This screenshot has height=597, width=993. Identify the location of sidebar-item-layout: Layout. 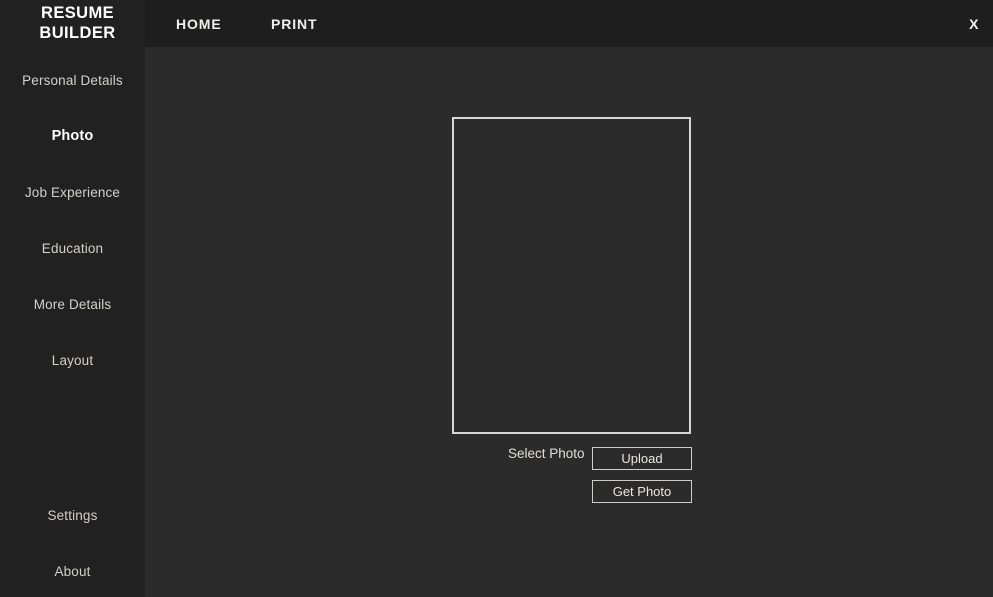
(72, 360).